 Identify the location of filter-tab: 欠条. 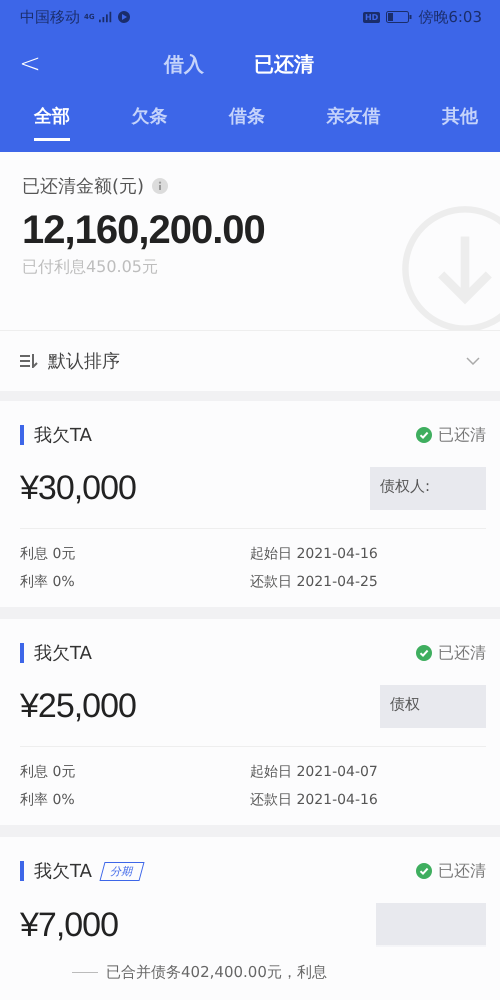
(150, 117).